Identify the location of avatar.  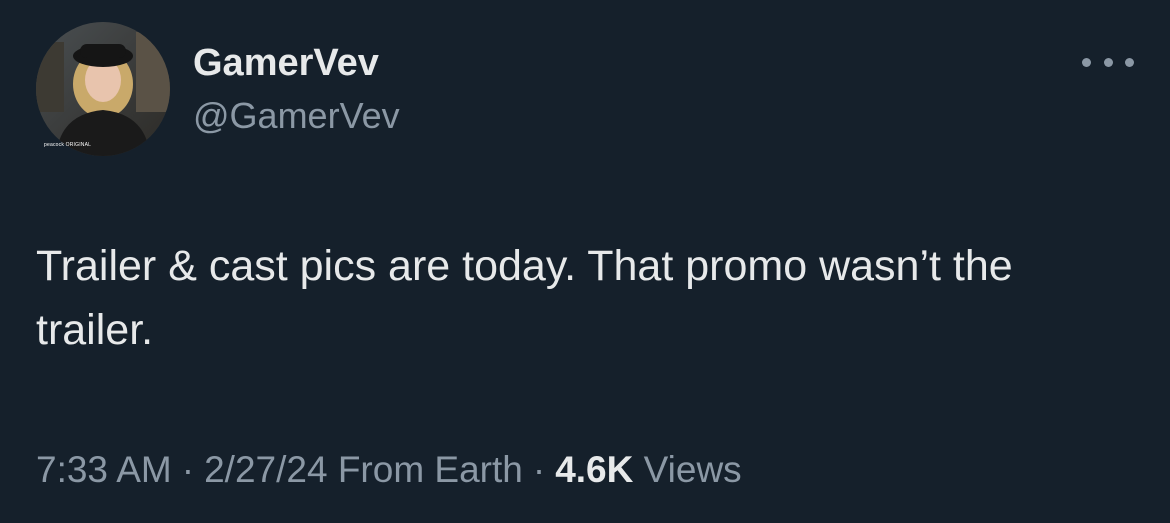
(103, 89).